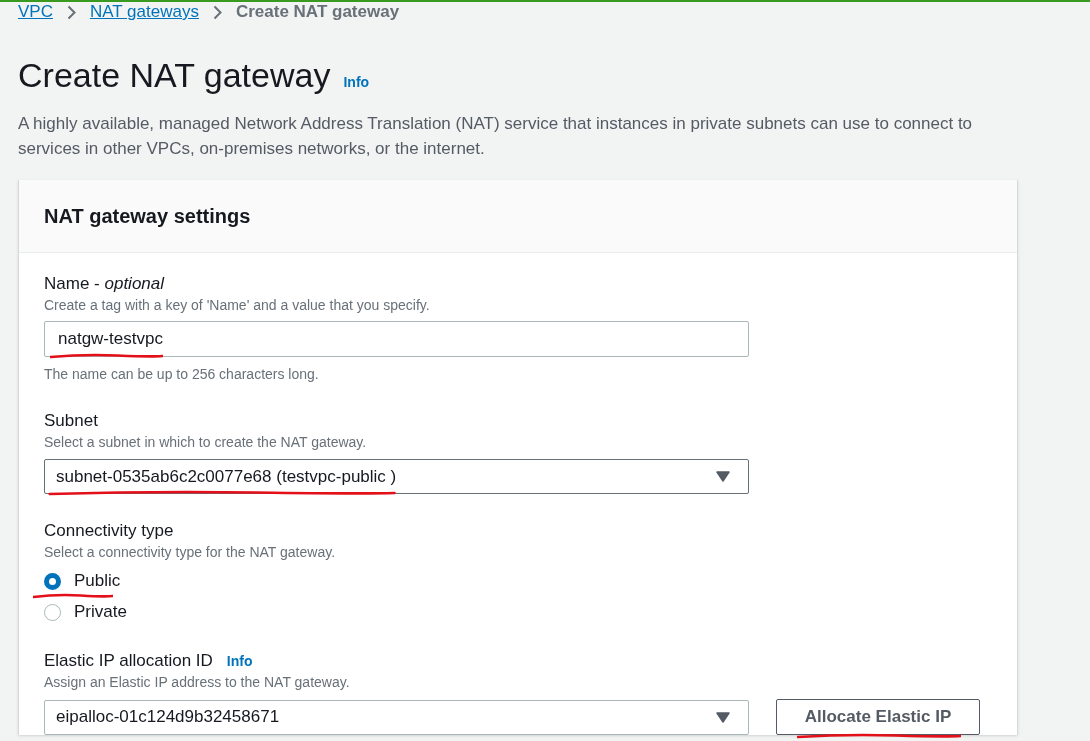 The height and width of the screenshot is (741, 1090). What do you see at coordinates (317, 12) in the screenshot?
I see `breadcrumb-current: Create NAT gateway` at bounding box center [317, 12].